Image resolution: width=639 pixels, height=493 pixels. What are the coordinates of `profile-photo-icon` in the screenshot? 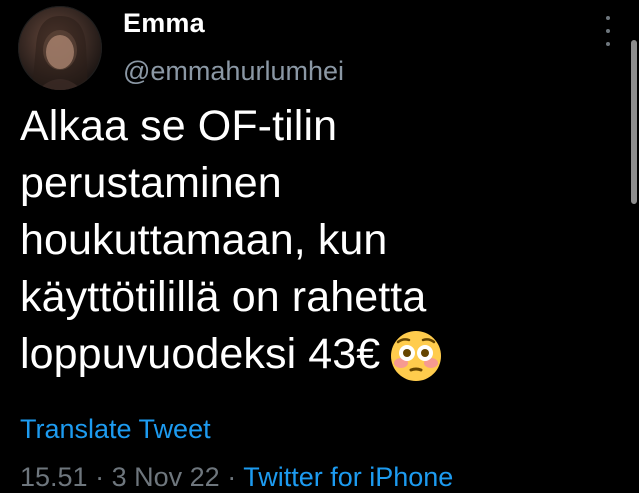 It's located at (60, 53).